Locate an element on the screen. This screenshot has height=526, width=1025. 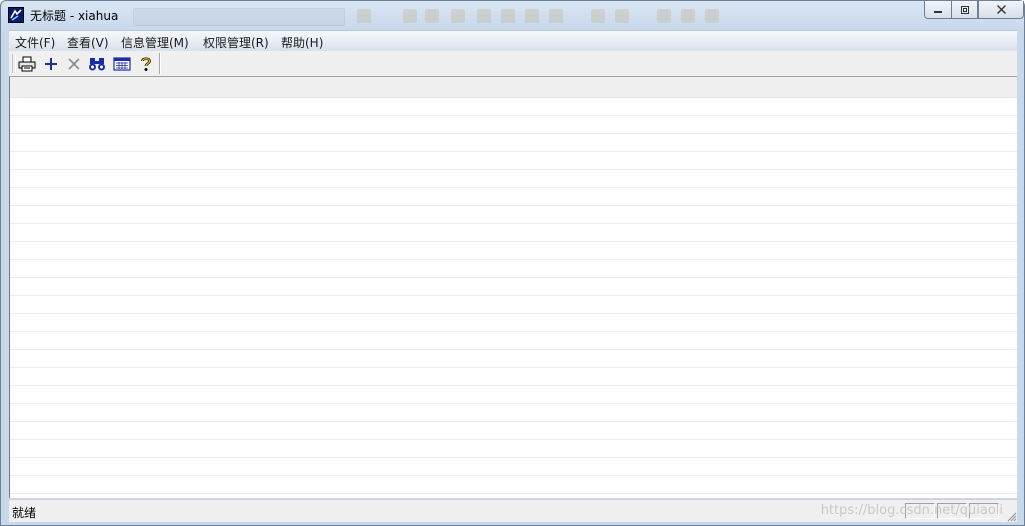
close-icon is located at coordinates (1001, 9).